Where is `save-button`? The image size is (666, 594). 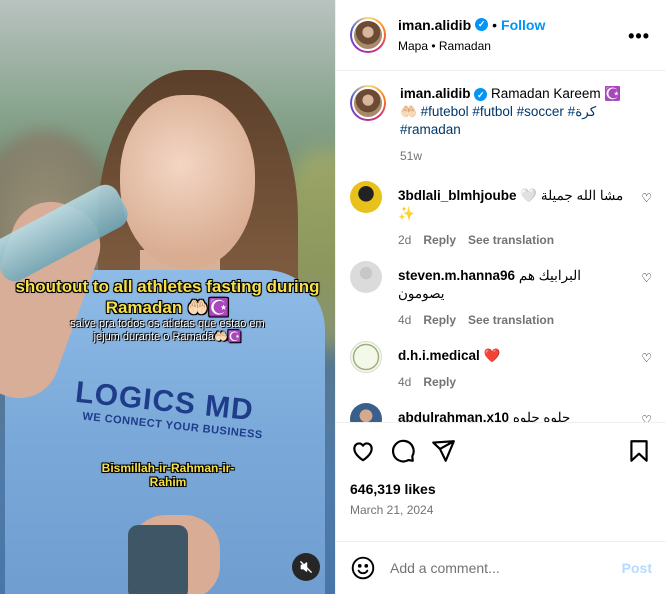
save-button is located at coordinates (639, 451).